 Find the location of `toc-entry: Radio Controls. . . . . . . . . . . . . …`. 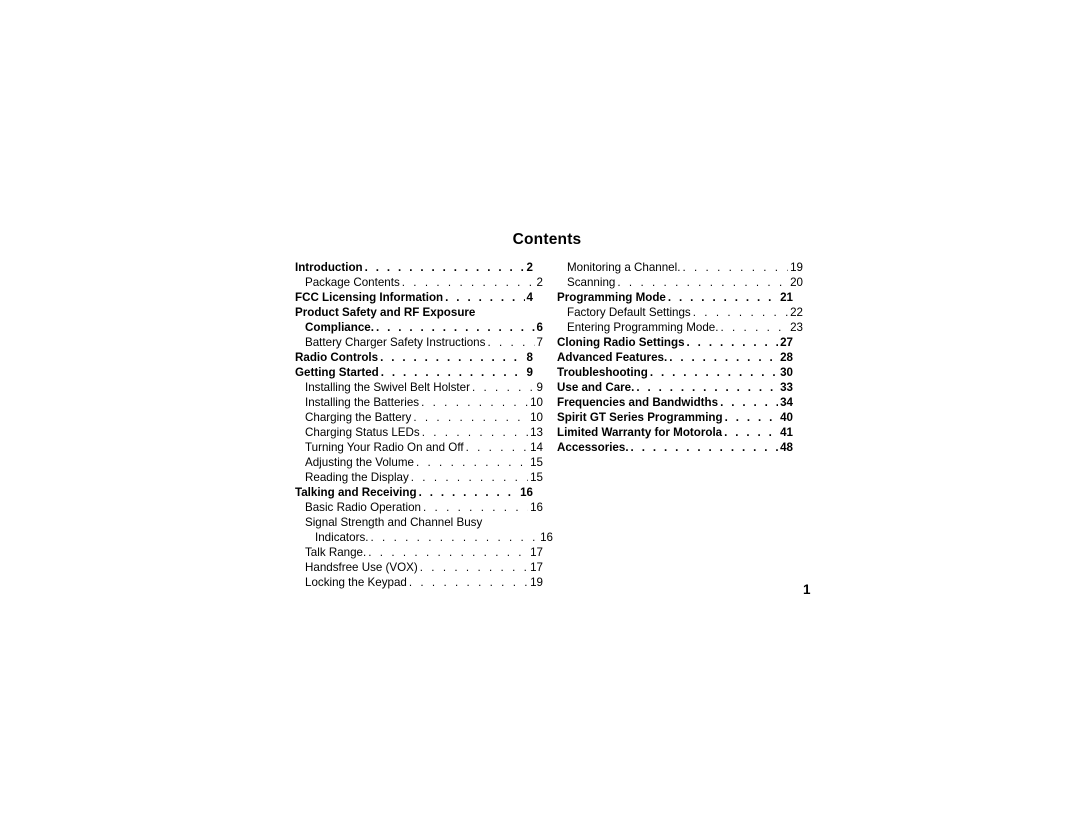

toc-entry: Radio Controls. . . . . . . . . . . . . … is located at coordinates (414, 357).